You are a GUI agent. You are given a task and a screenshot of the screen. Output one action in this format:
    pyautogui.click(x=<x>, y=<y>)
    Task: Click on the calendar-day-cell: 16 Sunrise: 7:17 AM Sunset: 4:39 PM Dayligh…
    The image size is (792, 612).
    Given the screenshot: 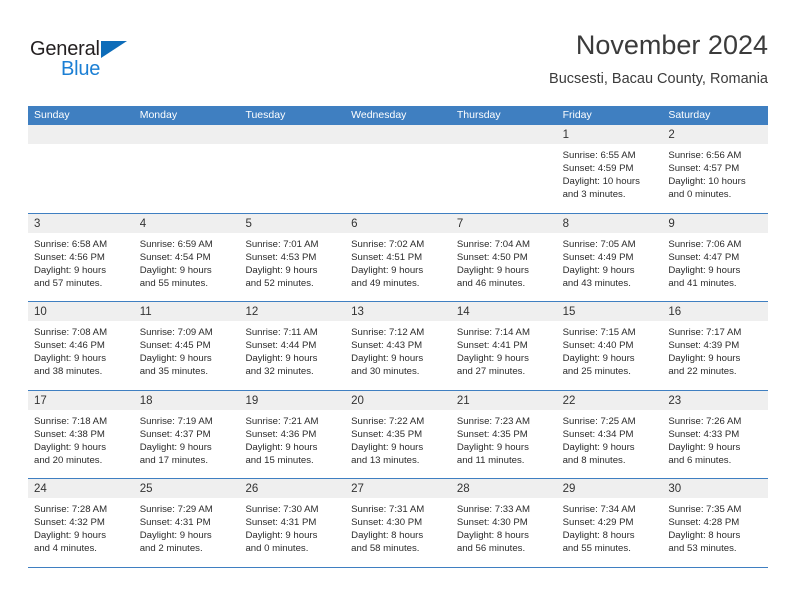 What is the action you would take?
    pyautogui.click(x=715, y=346)
    